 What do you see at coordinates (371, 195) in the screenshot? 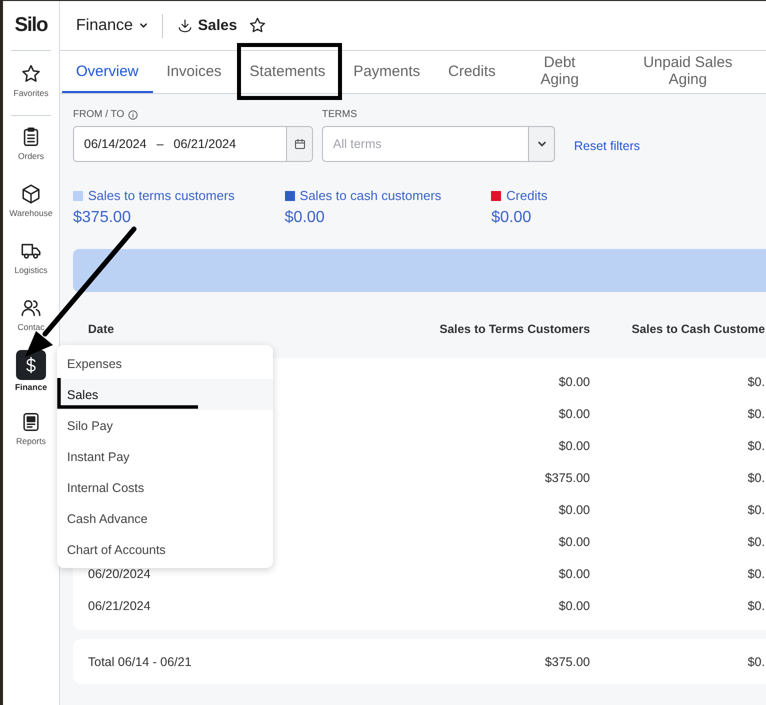
I see `legend-label: Sales to cash customers` at bounding box center [371, 195].